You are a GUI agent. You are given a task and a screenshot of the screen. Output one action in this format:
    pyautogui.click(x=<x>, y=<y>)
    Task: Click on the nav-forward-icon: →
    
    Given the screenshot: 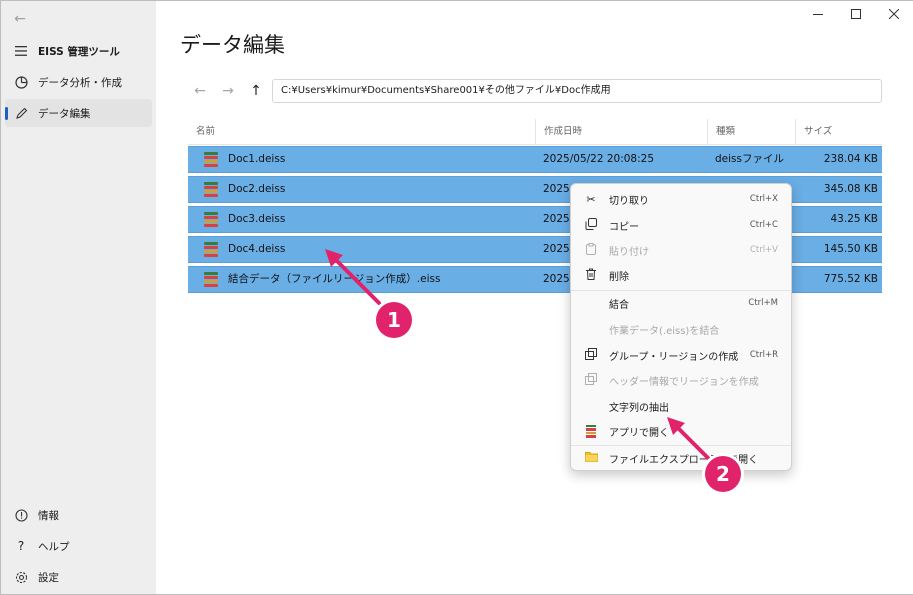 What is the action you would take?
    pyautogui.click(x=228, y=91)
    